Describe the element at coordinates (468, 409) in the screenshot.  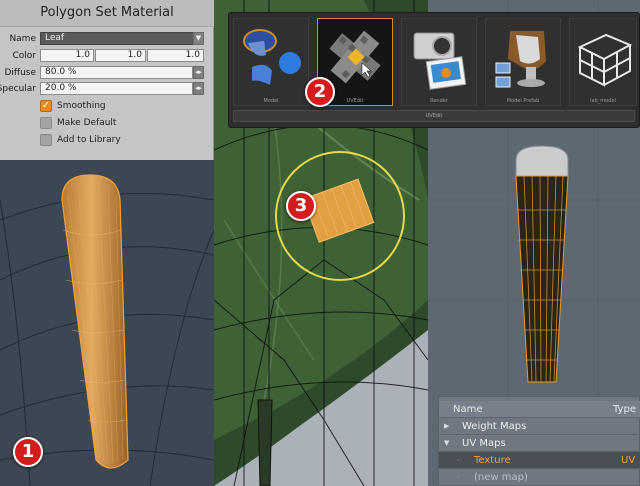
I see `column-name-header: Name` at that location.